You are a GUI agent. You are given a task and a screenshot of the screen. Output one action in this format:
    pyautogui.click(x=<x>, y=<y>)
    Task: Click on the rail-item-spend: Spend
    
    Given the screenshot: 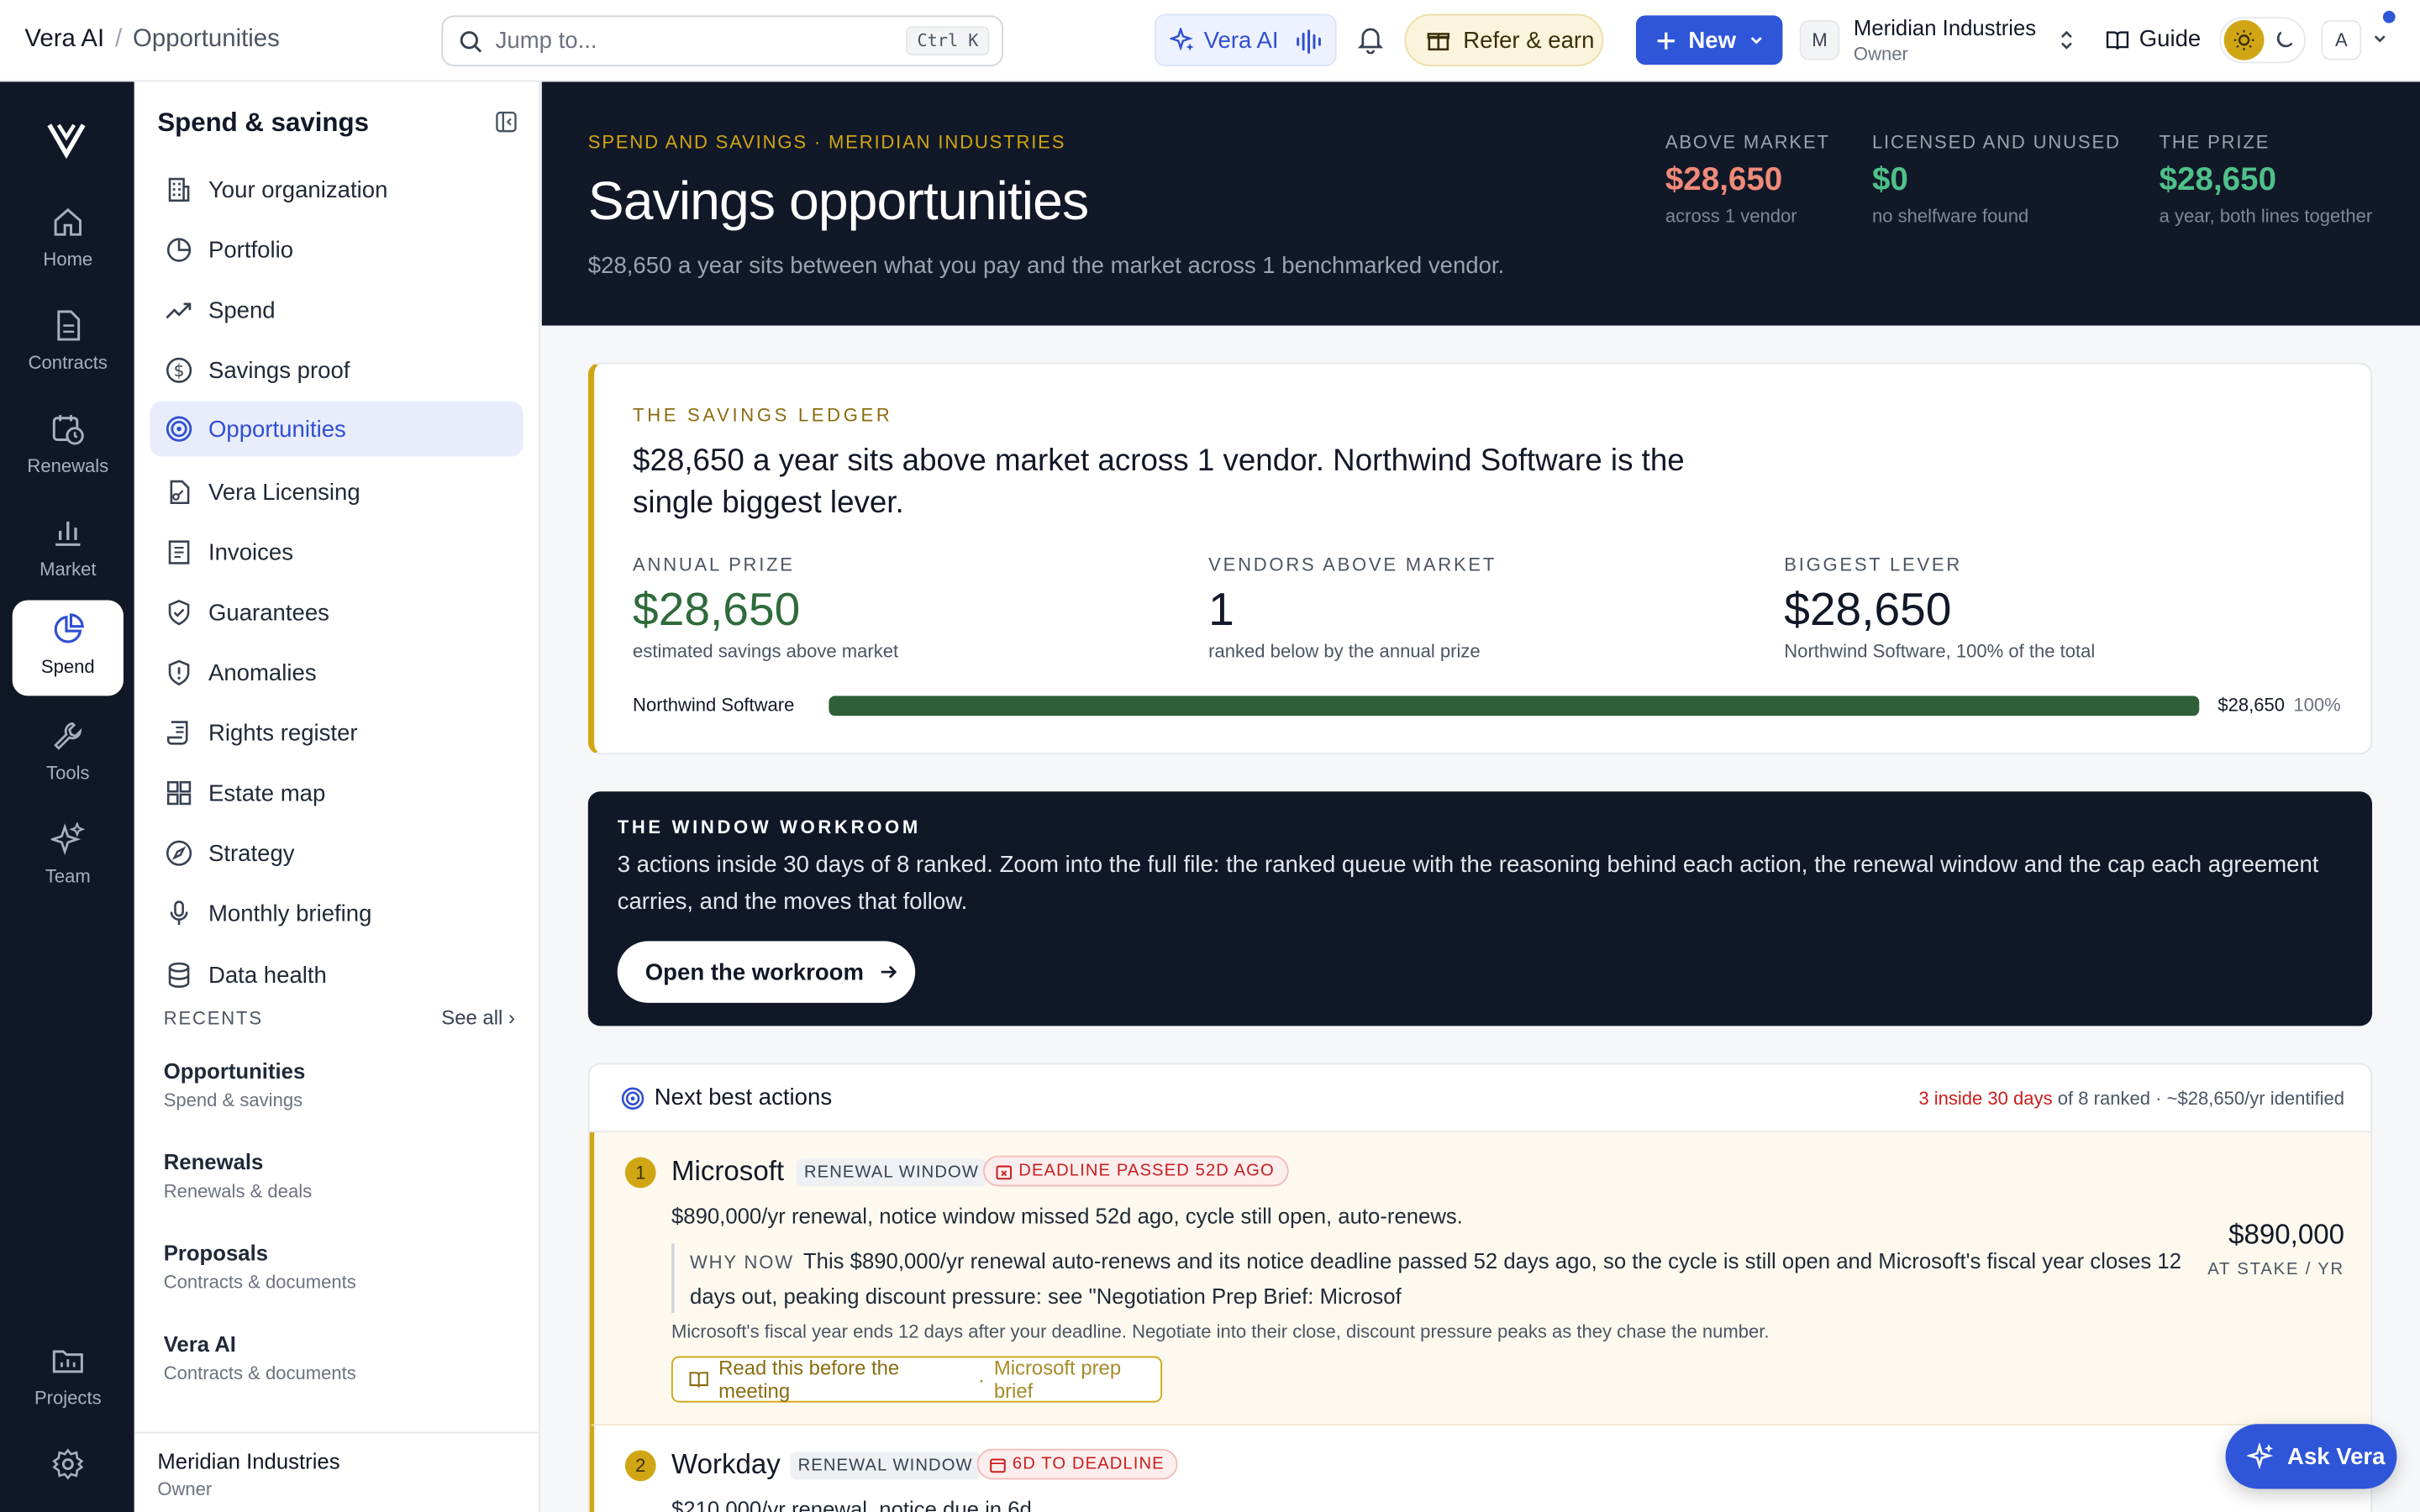 What is the action you would take?
    pyautogui.click(x=68, y=648)
    